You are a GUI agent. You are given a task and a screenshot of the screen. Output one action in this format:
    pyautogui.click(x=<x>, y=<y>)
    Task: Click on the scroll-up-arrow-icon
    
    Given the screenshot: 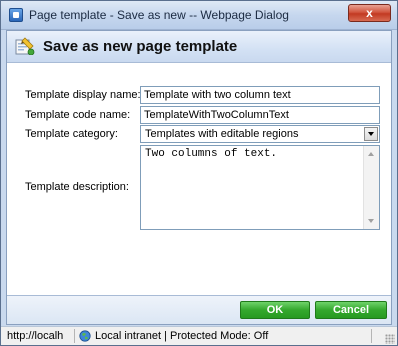 What is the action you would take?
    pyautogui.click(x=371, y=154)
    